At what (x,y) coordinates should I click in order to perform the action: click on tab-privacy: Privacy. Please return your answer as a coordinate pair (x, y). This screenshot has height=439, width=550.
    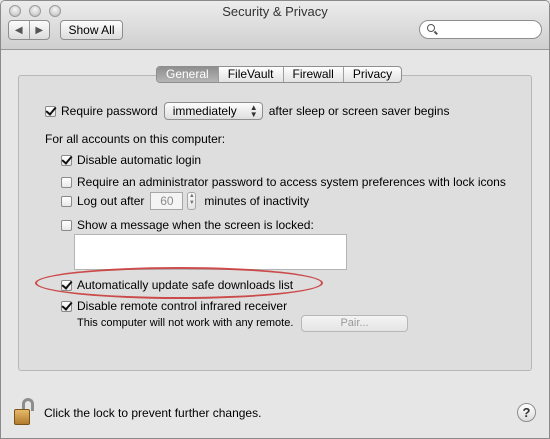
    Looking at the image, I should click on (371, 74).